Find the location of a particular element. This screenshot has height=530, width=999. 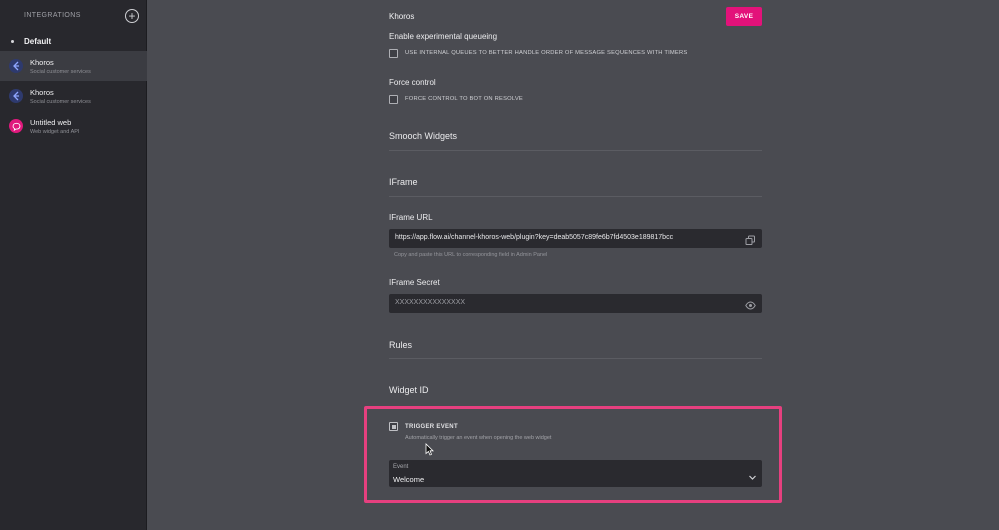

sidebar-item-subtitle: Web widget and API is located at coordinates (55, 132).